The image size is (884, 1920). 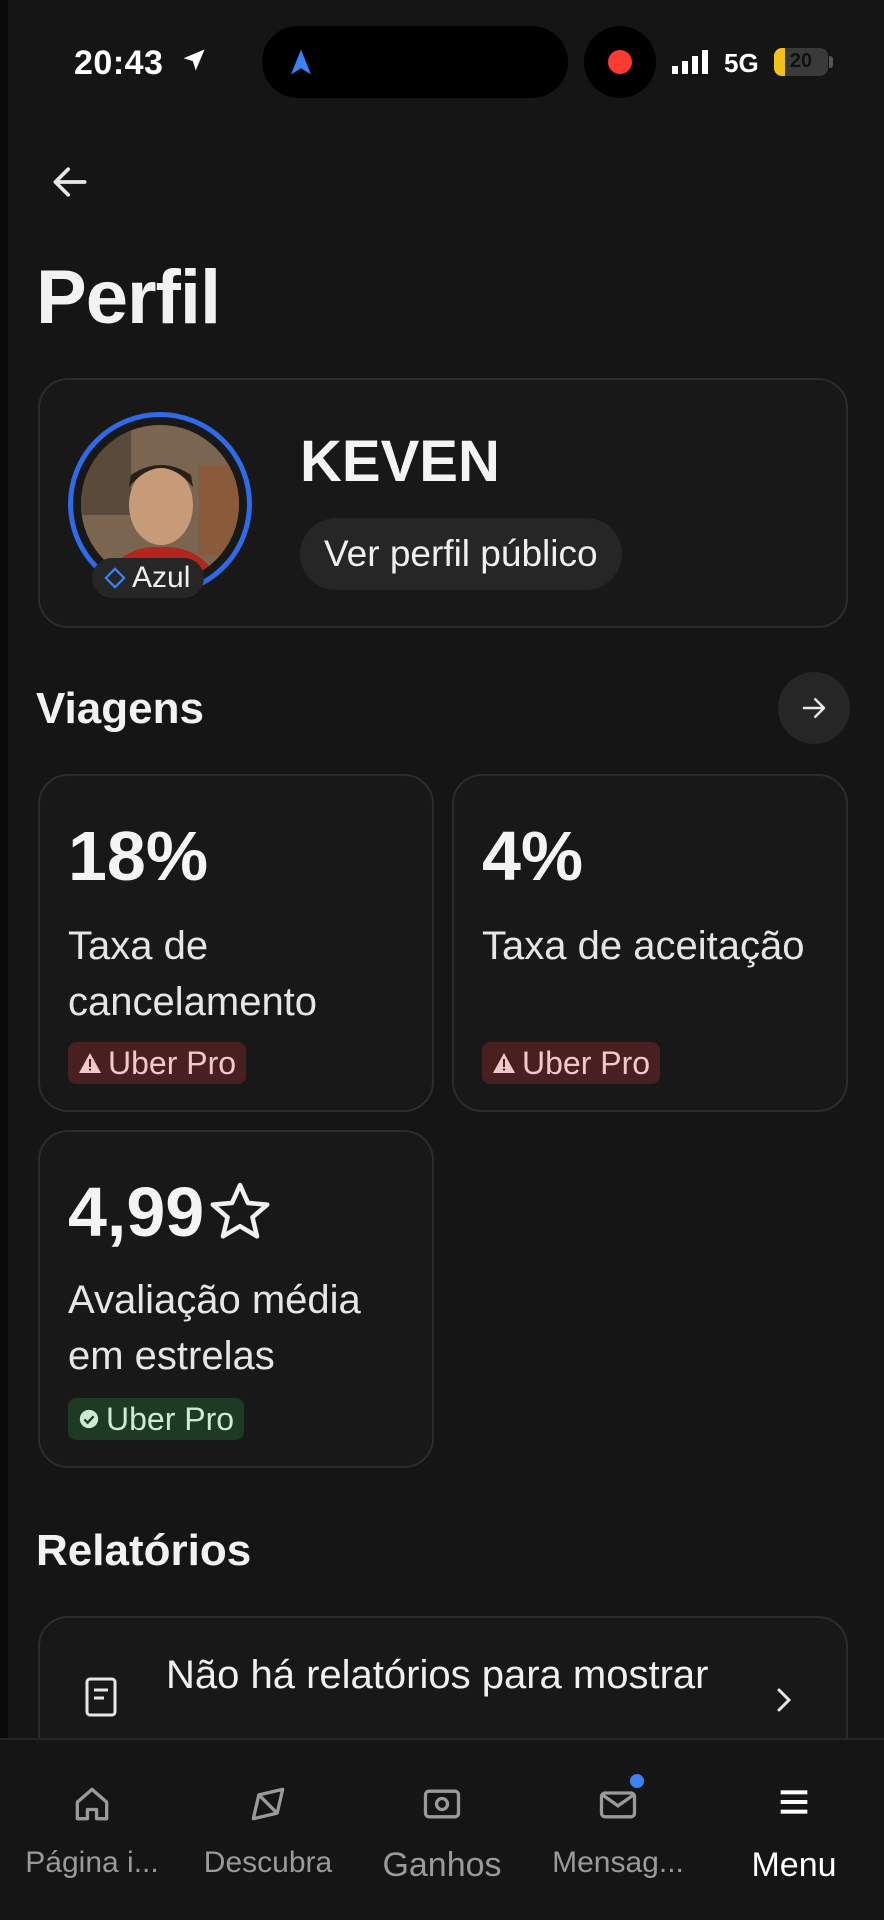 What do you see at coordinates (161, 577) in the screenshot?
I see `tier-label: Azul` at bounding box center [161, 577].